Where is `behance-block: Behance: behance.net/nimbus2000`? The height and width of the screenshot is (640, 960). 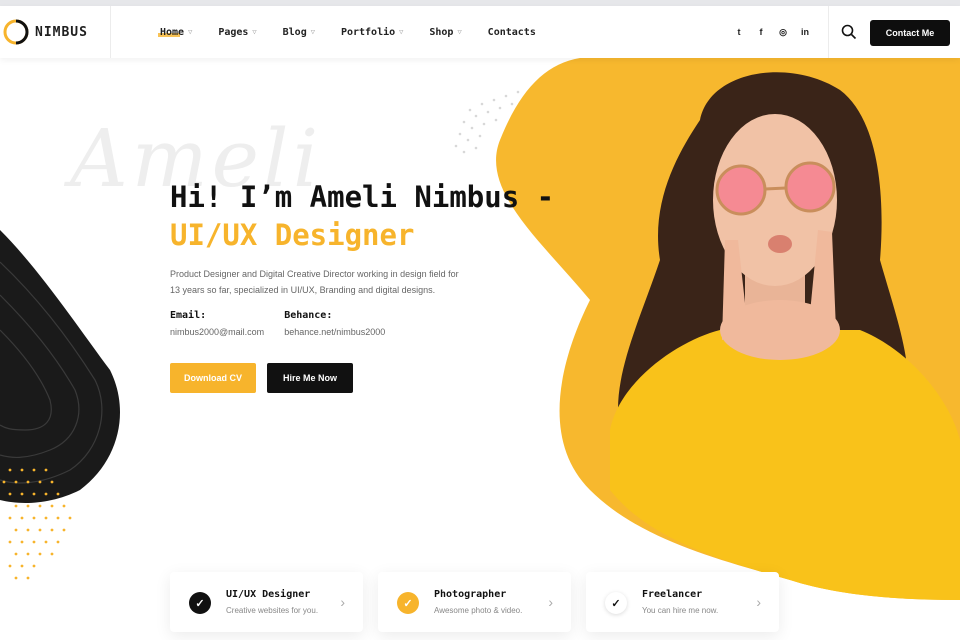
behance-block: Behance: behance.net/nimbus2000 is located at coordinates (334, 323).